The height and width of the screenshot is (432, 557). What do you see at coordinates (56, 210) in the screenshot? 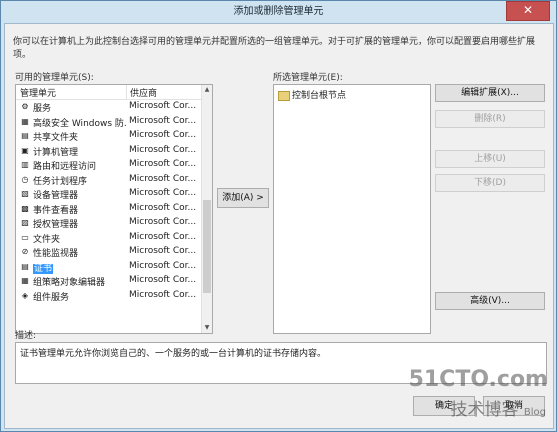
I see `snapin-name: 事件查看器` at bounding box center [56, 210].